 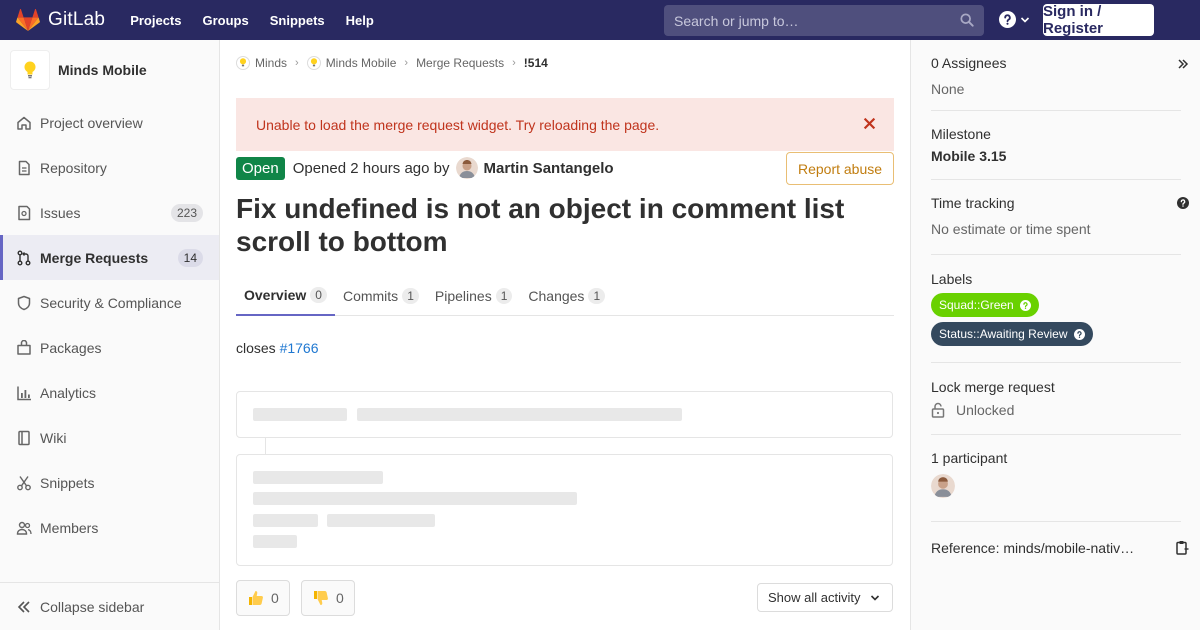 What do you see at coordinates (109, 482) in the screenshot?
I see `sidebar-item-snippets: Snippets` at bounding box center [109, 482].